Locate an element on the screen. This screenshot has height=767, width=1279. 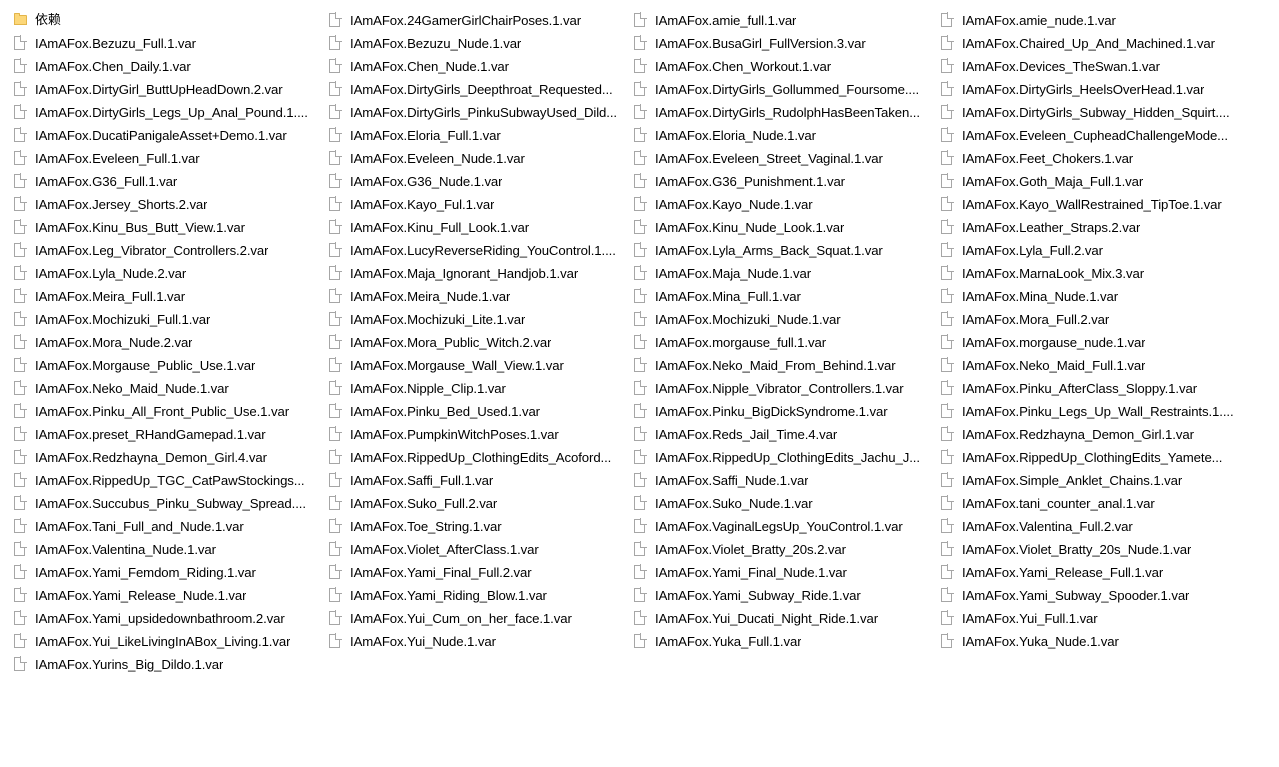
file-list-item: IAmAFox.Yami_Subway_Ride.1.var is located at coordinates (784, 595).